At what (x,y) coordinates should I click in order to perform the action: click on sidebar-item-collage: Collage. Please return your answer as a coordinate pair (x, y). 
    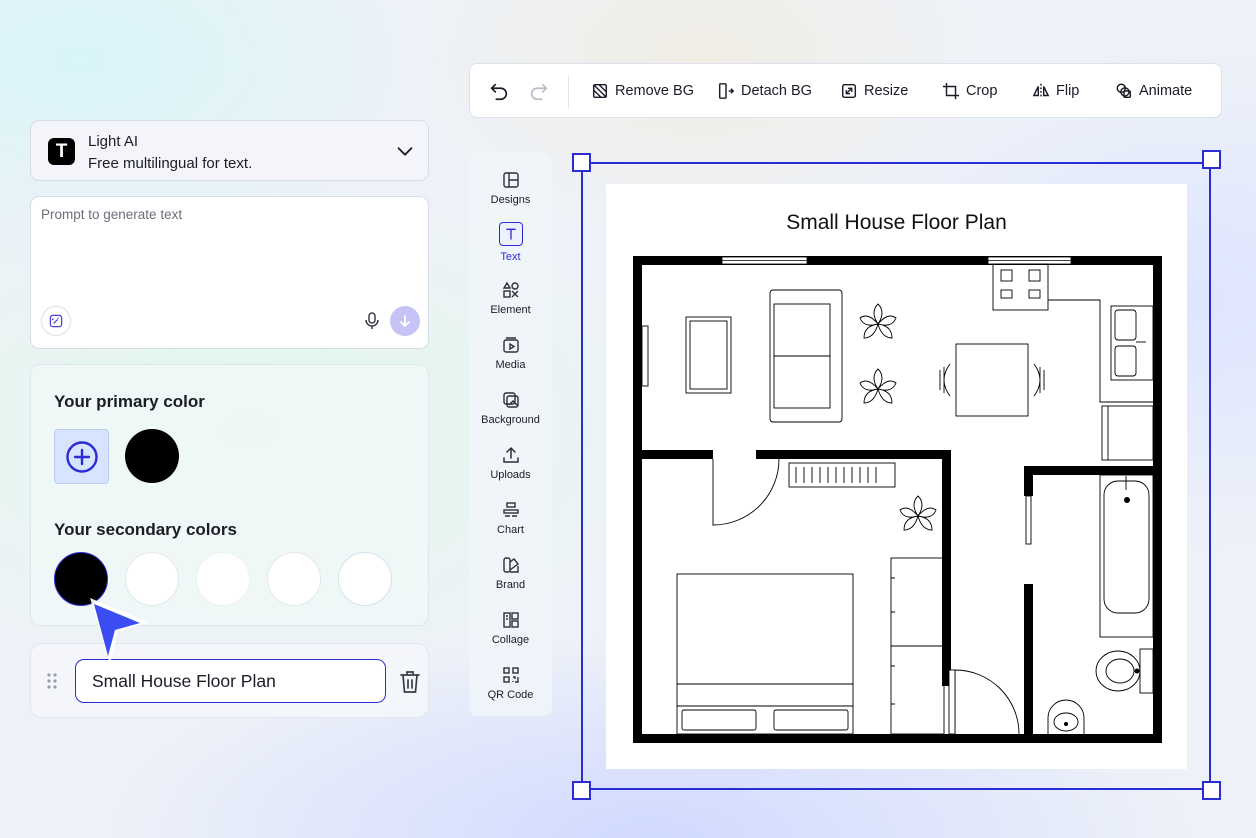
    Looking at the image, I should click on (510, 636).